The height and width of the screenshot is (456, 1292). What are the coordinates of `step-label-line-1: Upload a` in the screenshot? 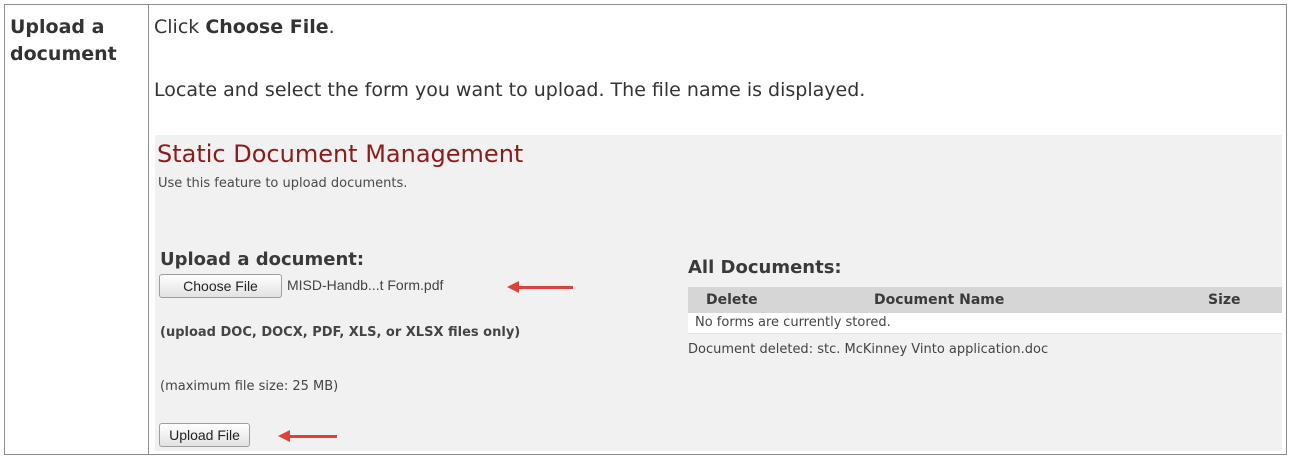 It's located at (57, 27).